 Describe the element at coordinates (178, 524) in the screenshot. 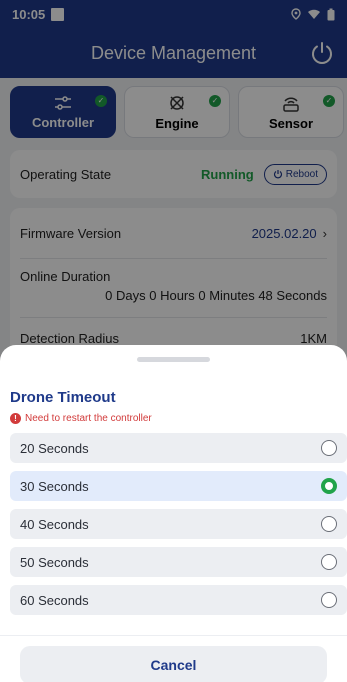

I see `timeout-option-40: 40 Seconds` at that location.